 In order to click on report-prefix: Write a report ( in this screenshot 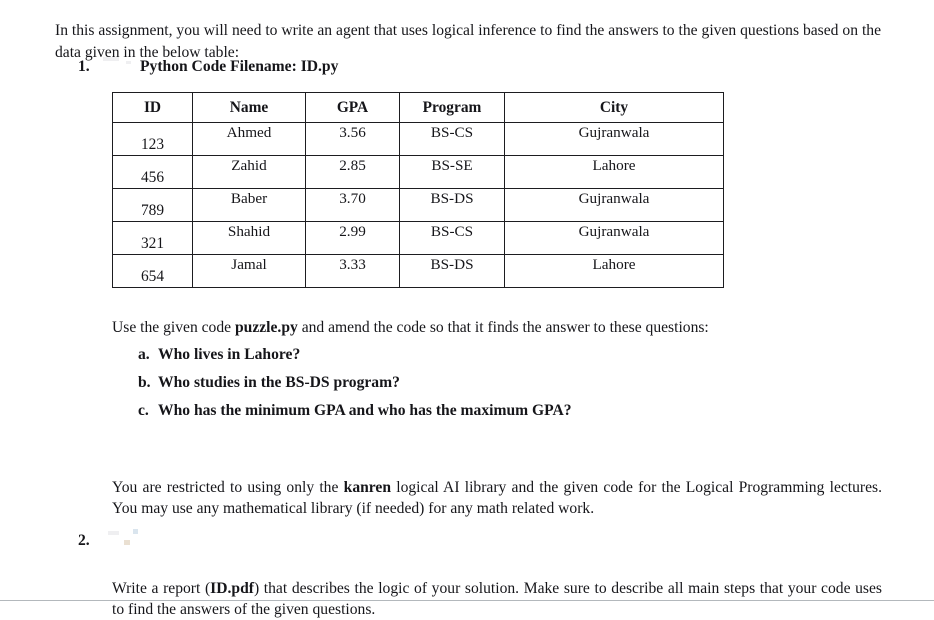, I will do `click(161, 588)`.